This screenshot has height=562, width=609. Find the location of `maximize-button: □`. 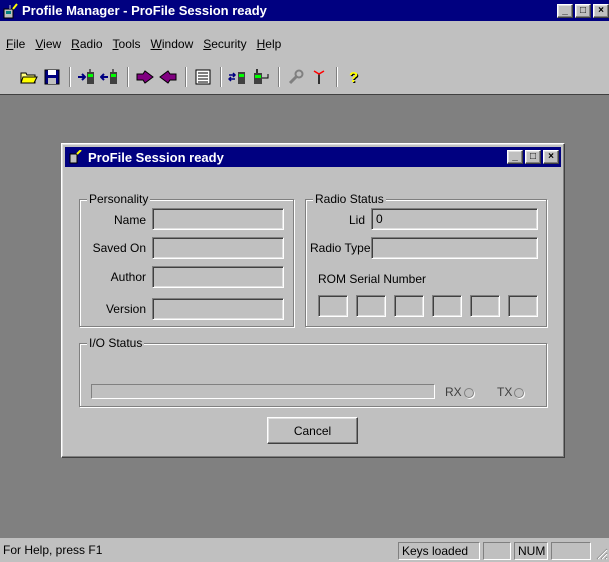

maximize-button: □ is located at coordinates (583, 10).